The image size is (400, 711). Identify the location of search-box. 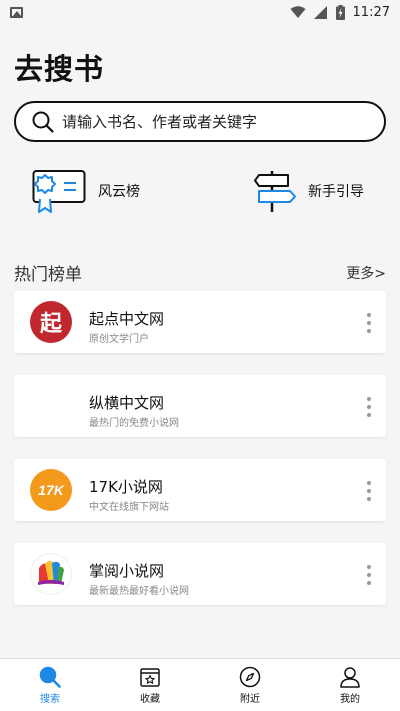
(200, 121).